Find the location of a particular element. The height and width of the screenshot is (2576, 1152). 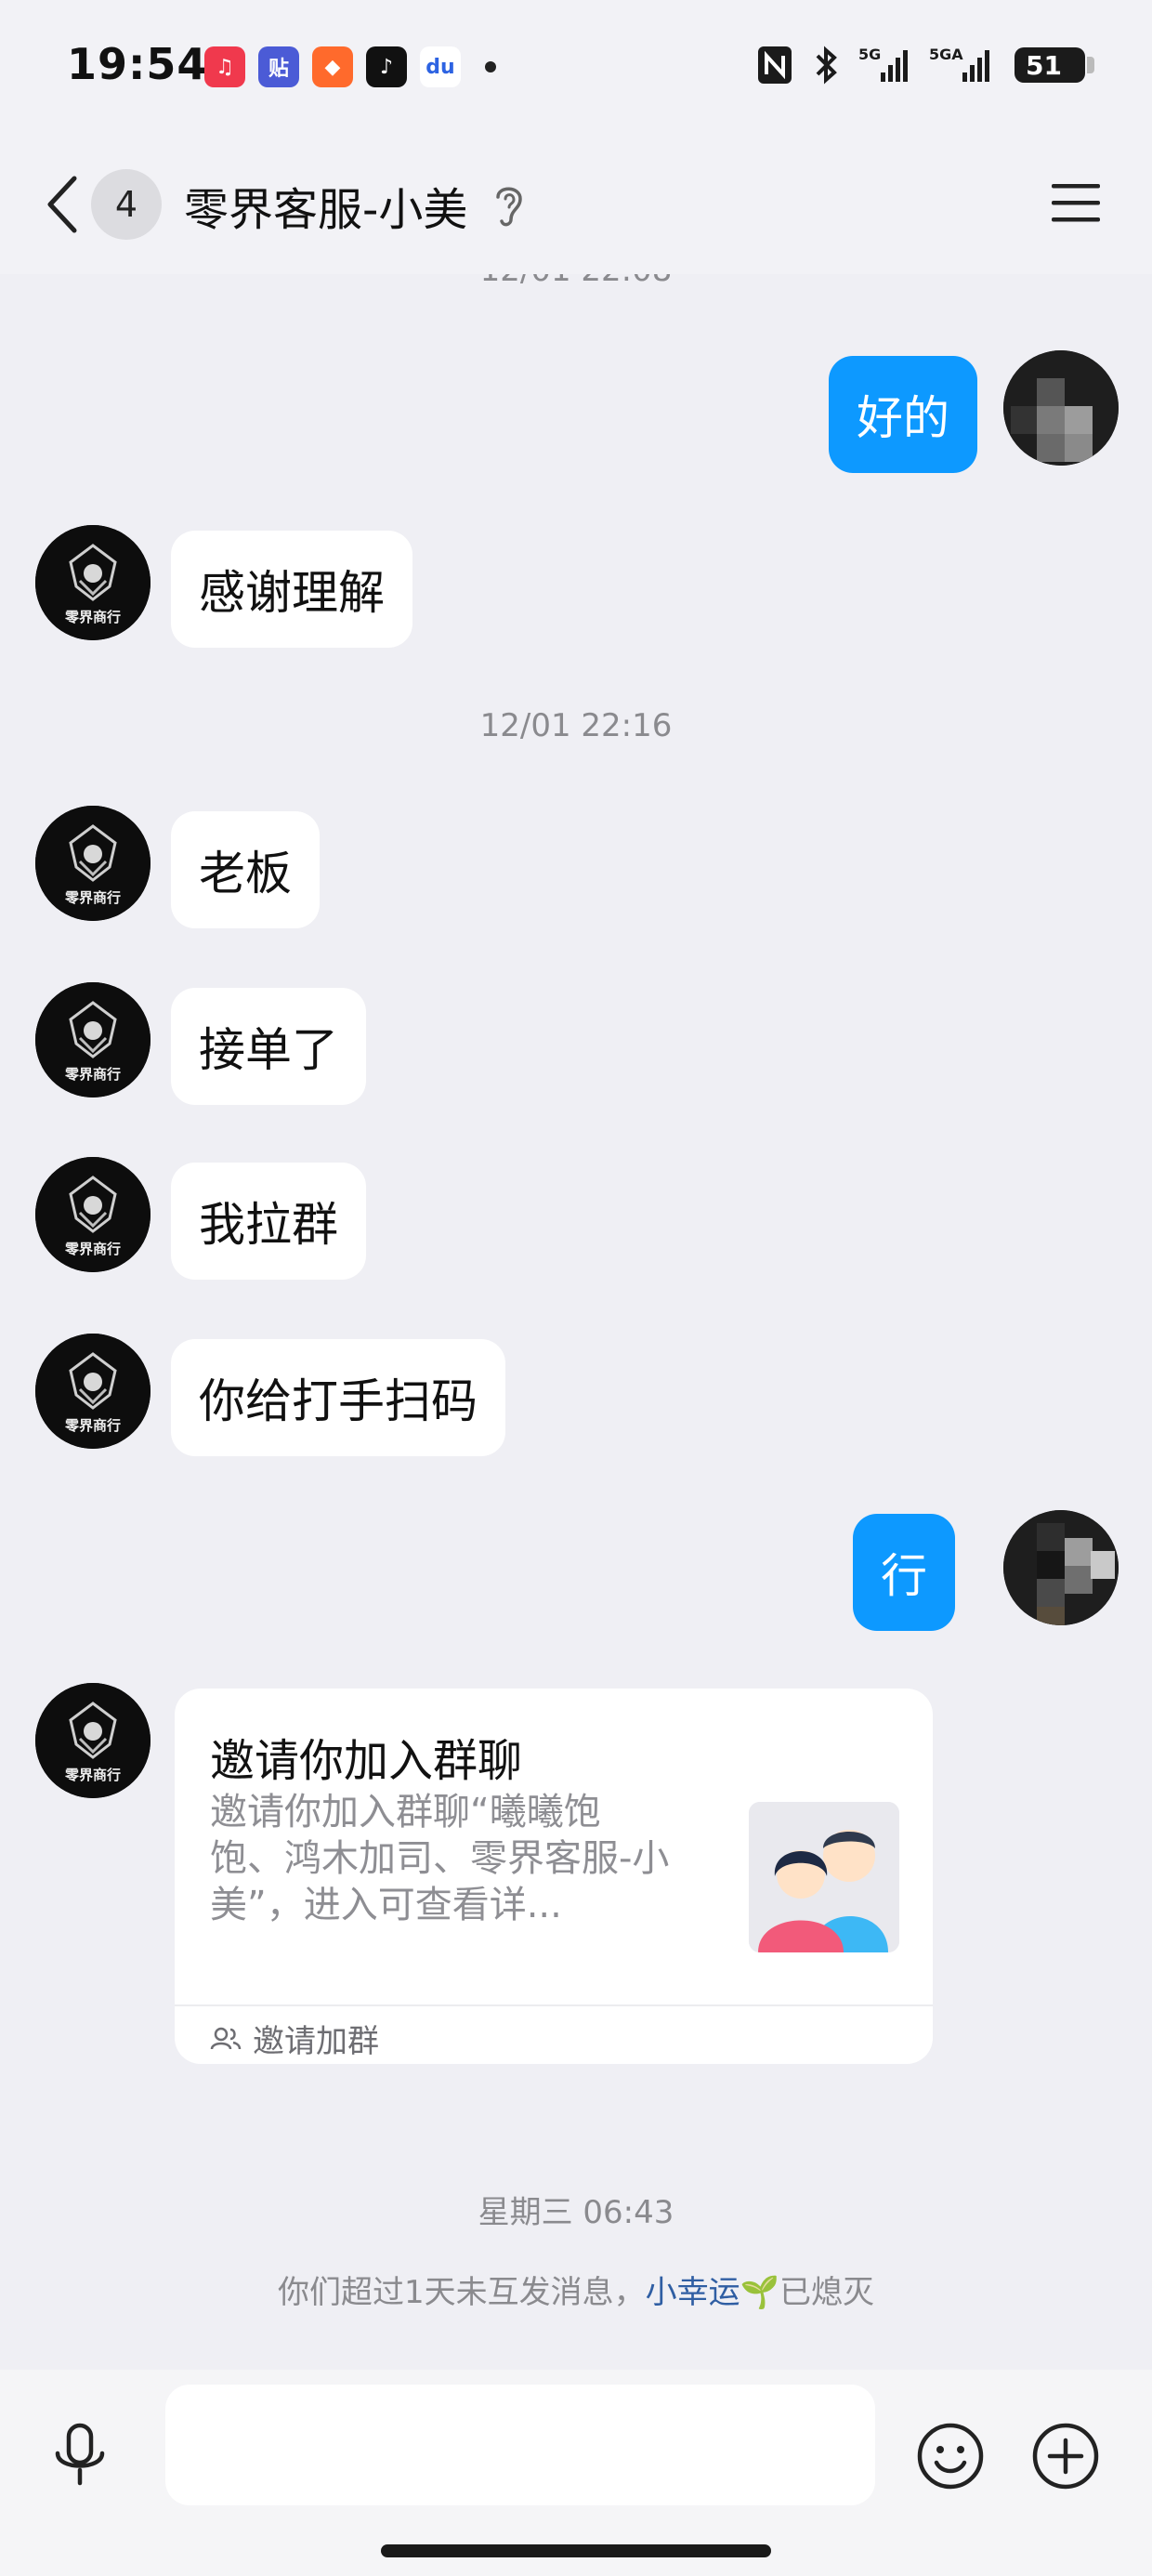

timestamp: 12/01 22:08 is located at coordinates (576, 281).